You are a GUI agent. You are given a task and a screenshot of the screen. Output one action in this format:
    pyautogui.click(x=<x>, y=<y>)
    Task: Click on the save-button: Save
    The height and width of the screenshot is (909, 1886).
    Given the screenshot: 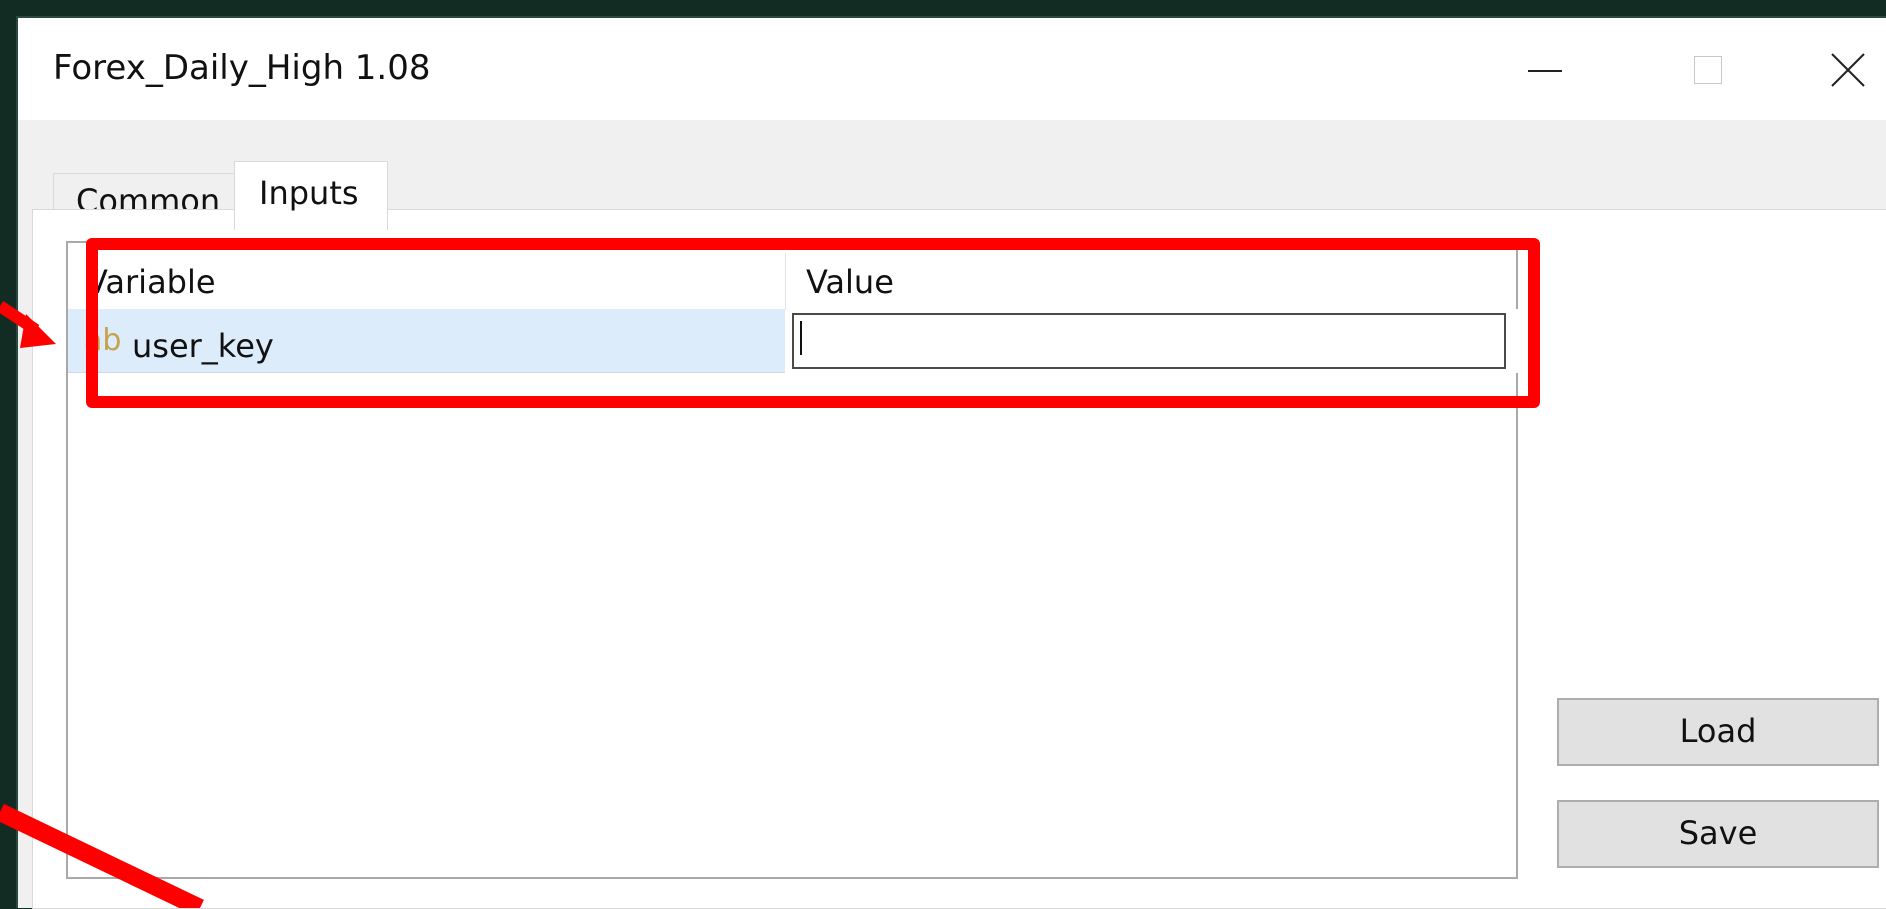 What is the action you would take?
    pyautogui.click(x=1718, y=834)
    